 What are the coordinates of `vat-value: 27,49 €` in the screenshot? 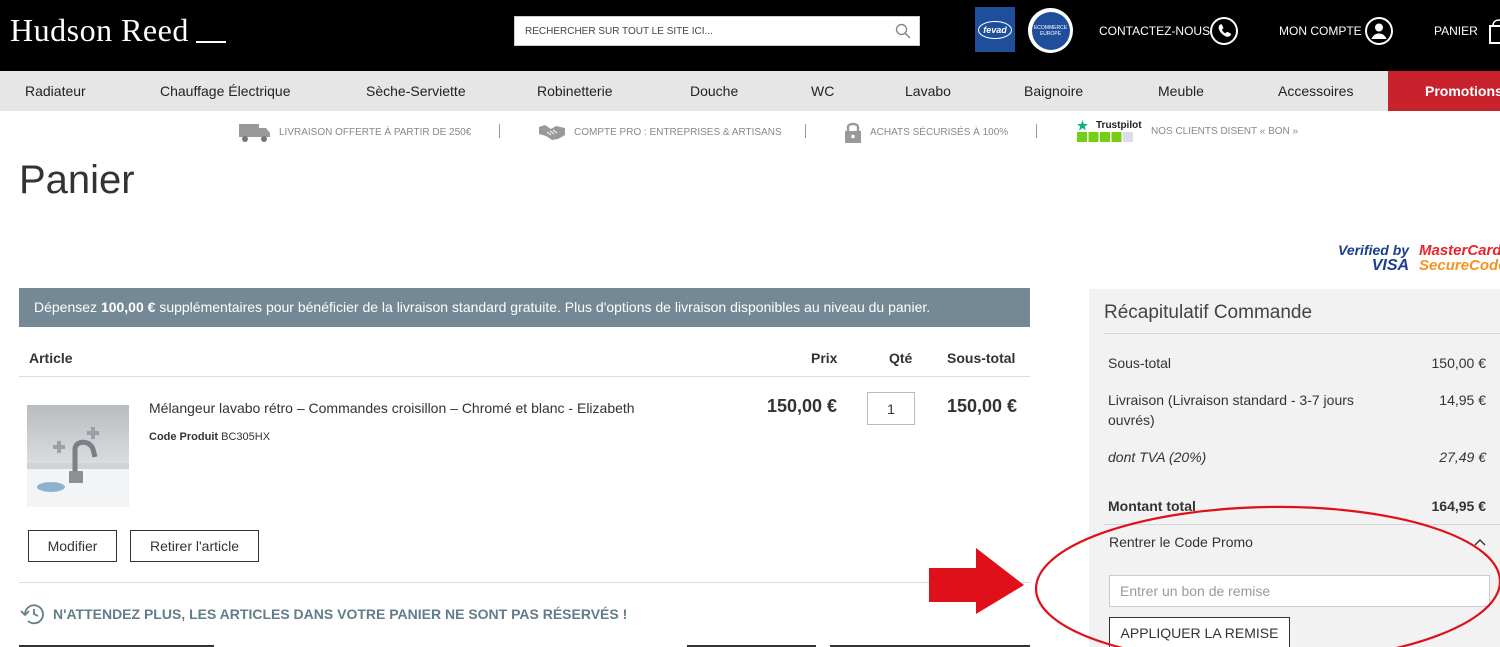 It's located at (1462, 457).